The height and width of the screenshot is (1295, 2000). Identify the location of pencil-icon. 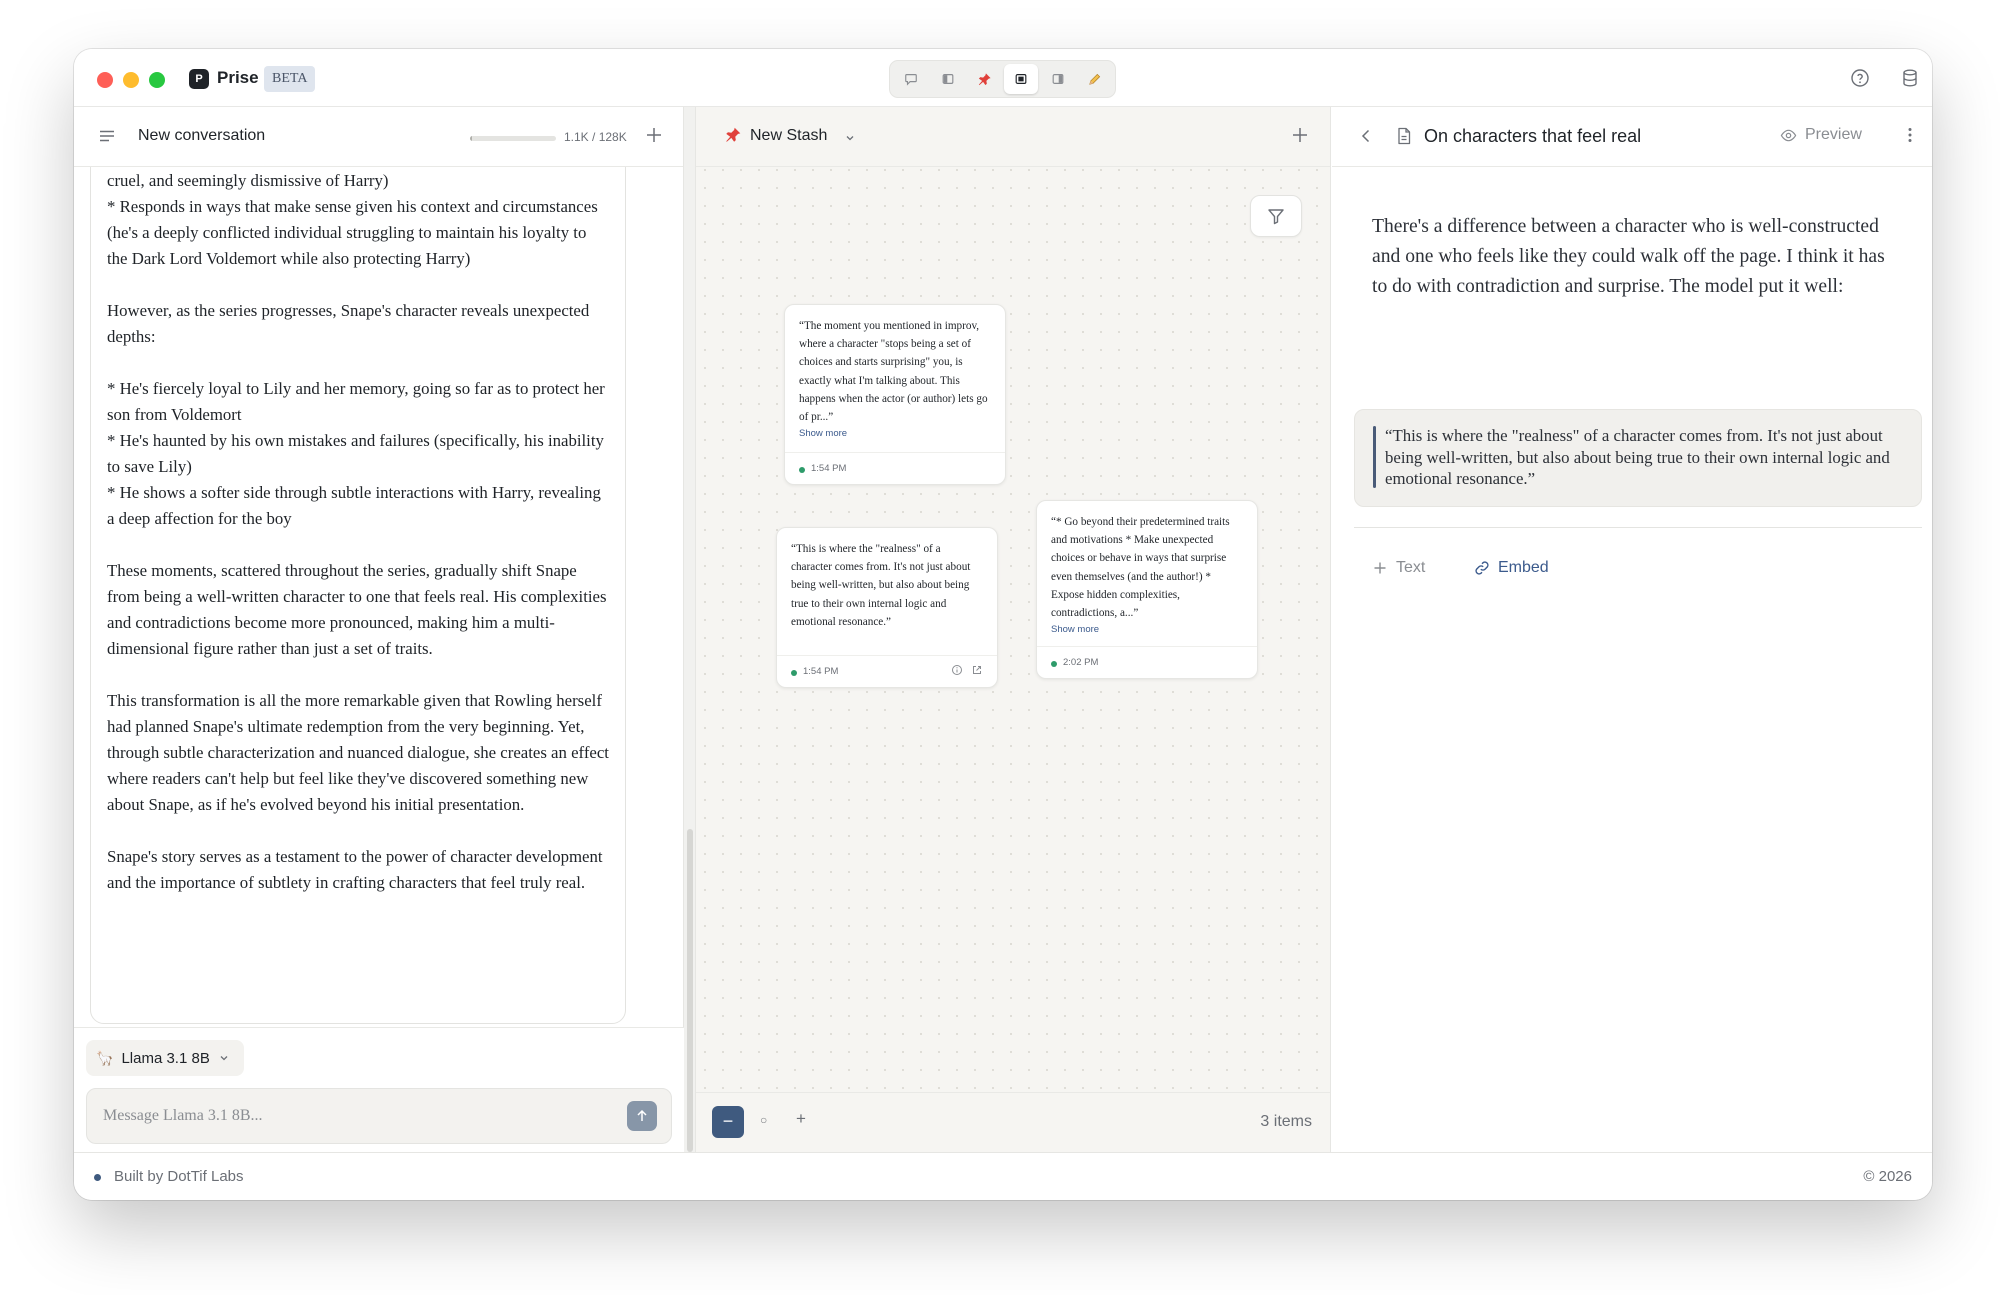
(1094, 79).